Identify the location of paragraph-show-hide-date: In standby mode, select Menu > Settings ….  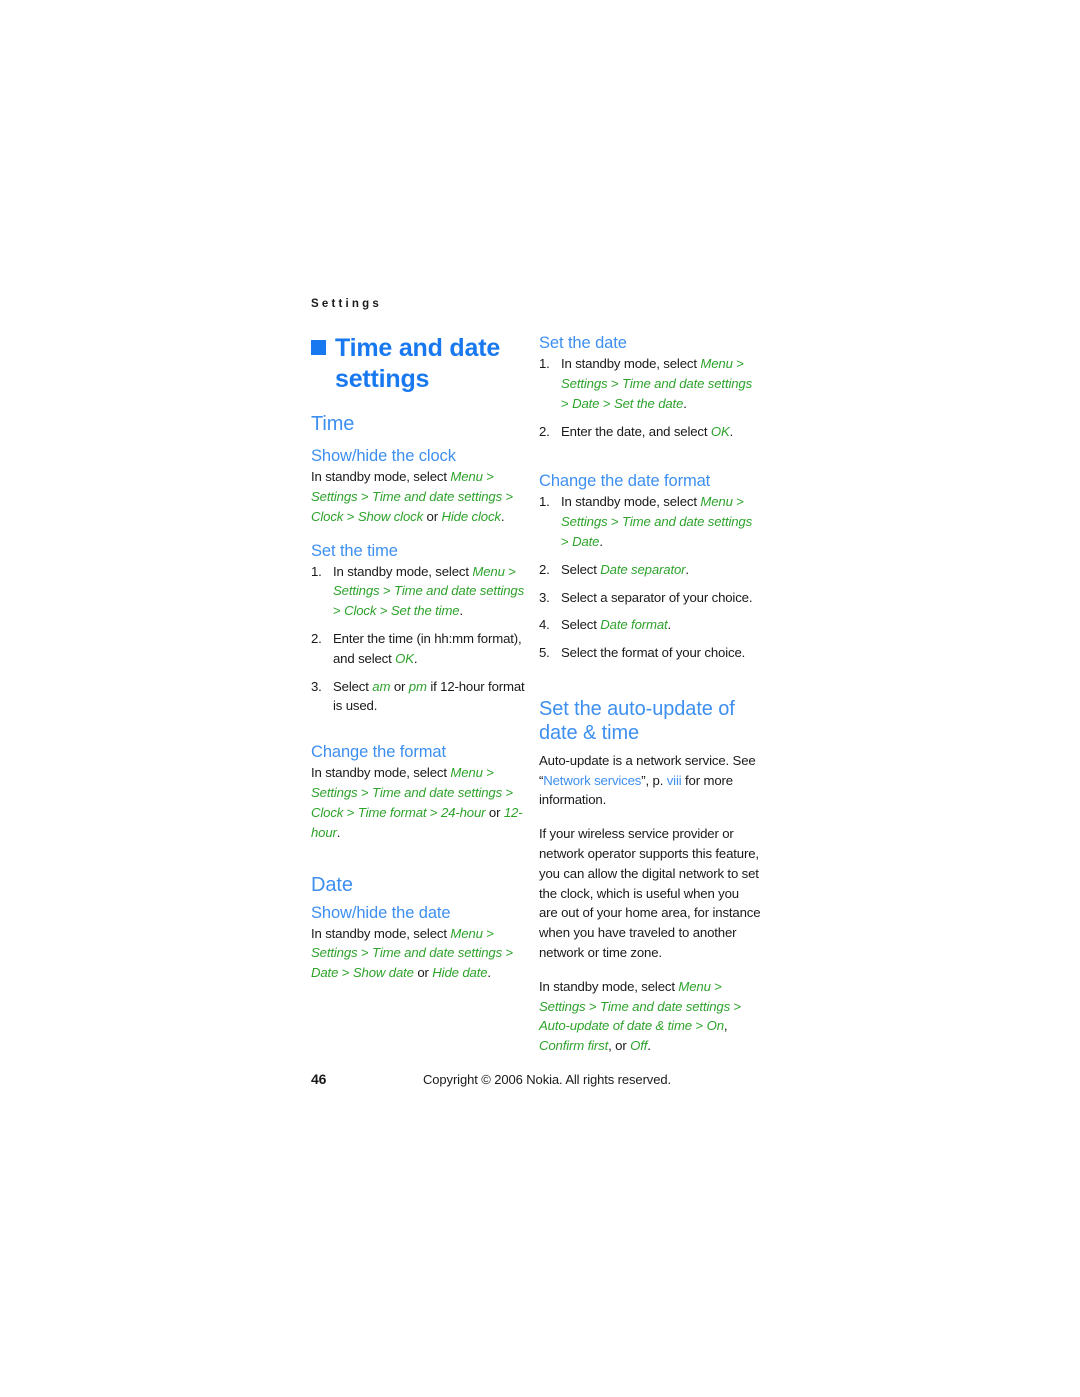
(422, 953).